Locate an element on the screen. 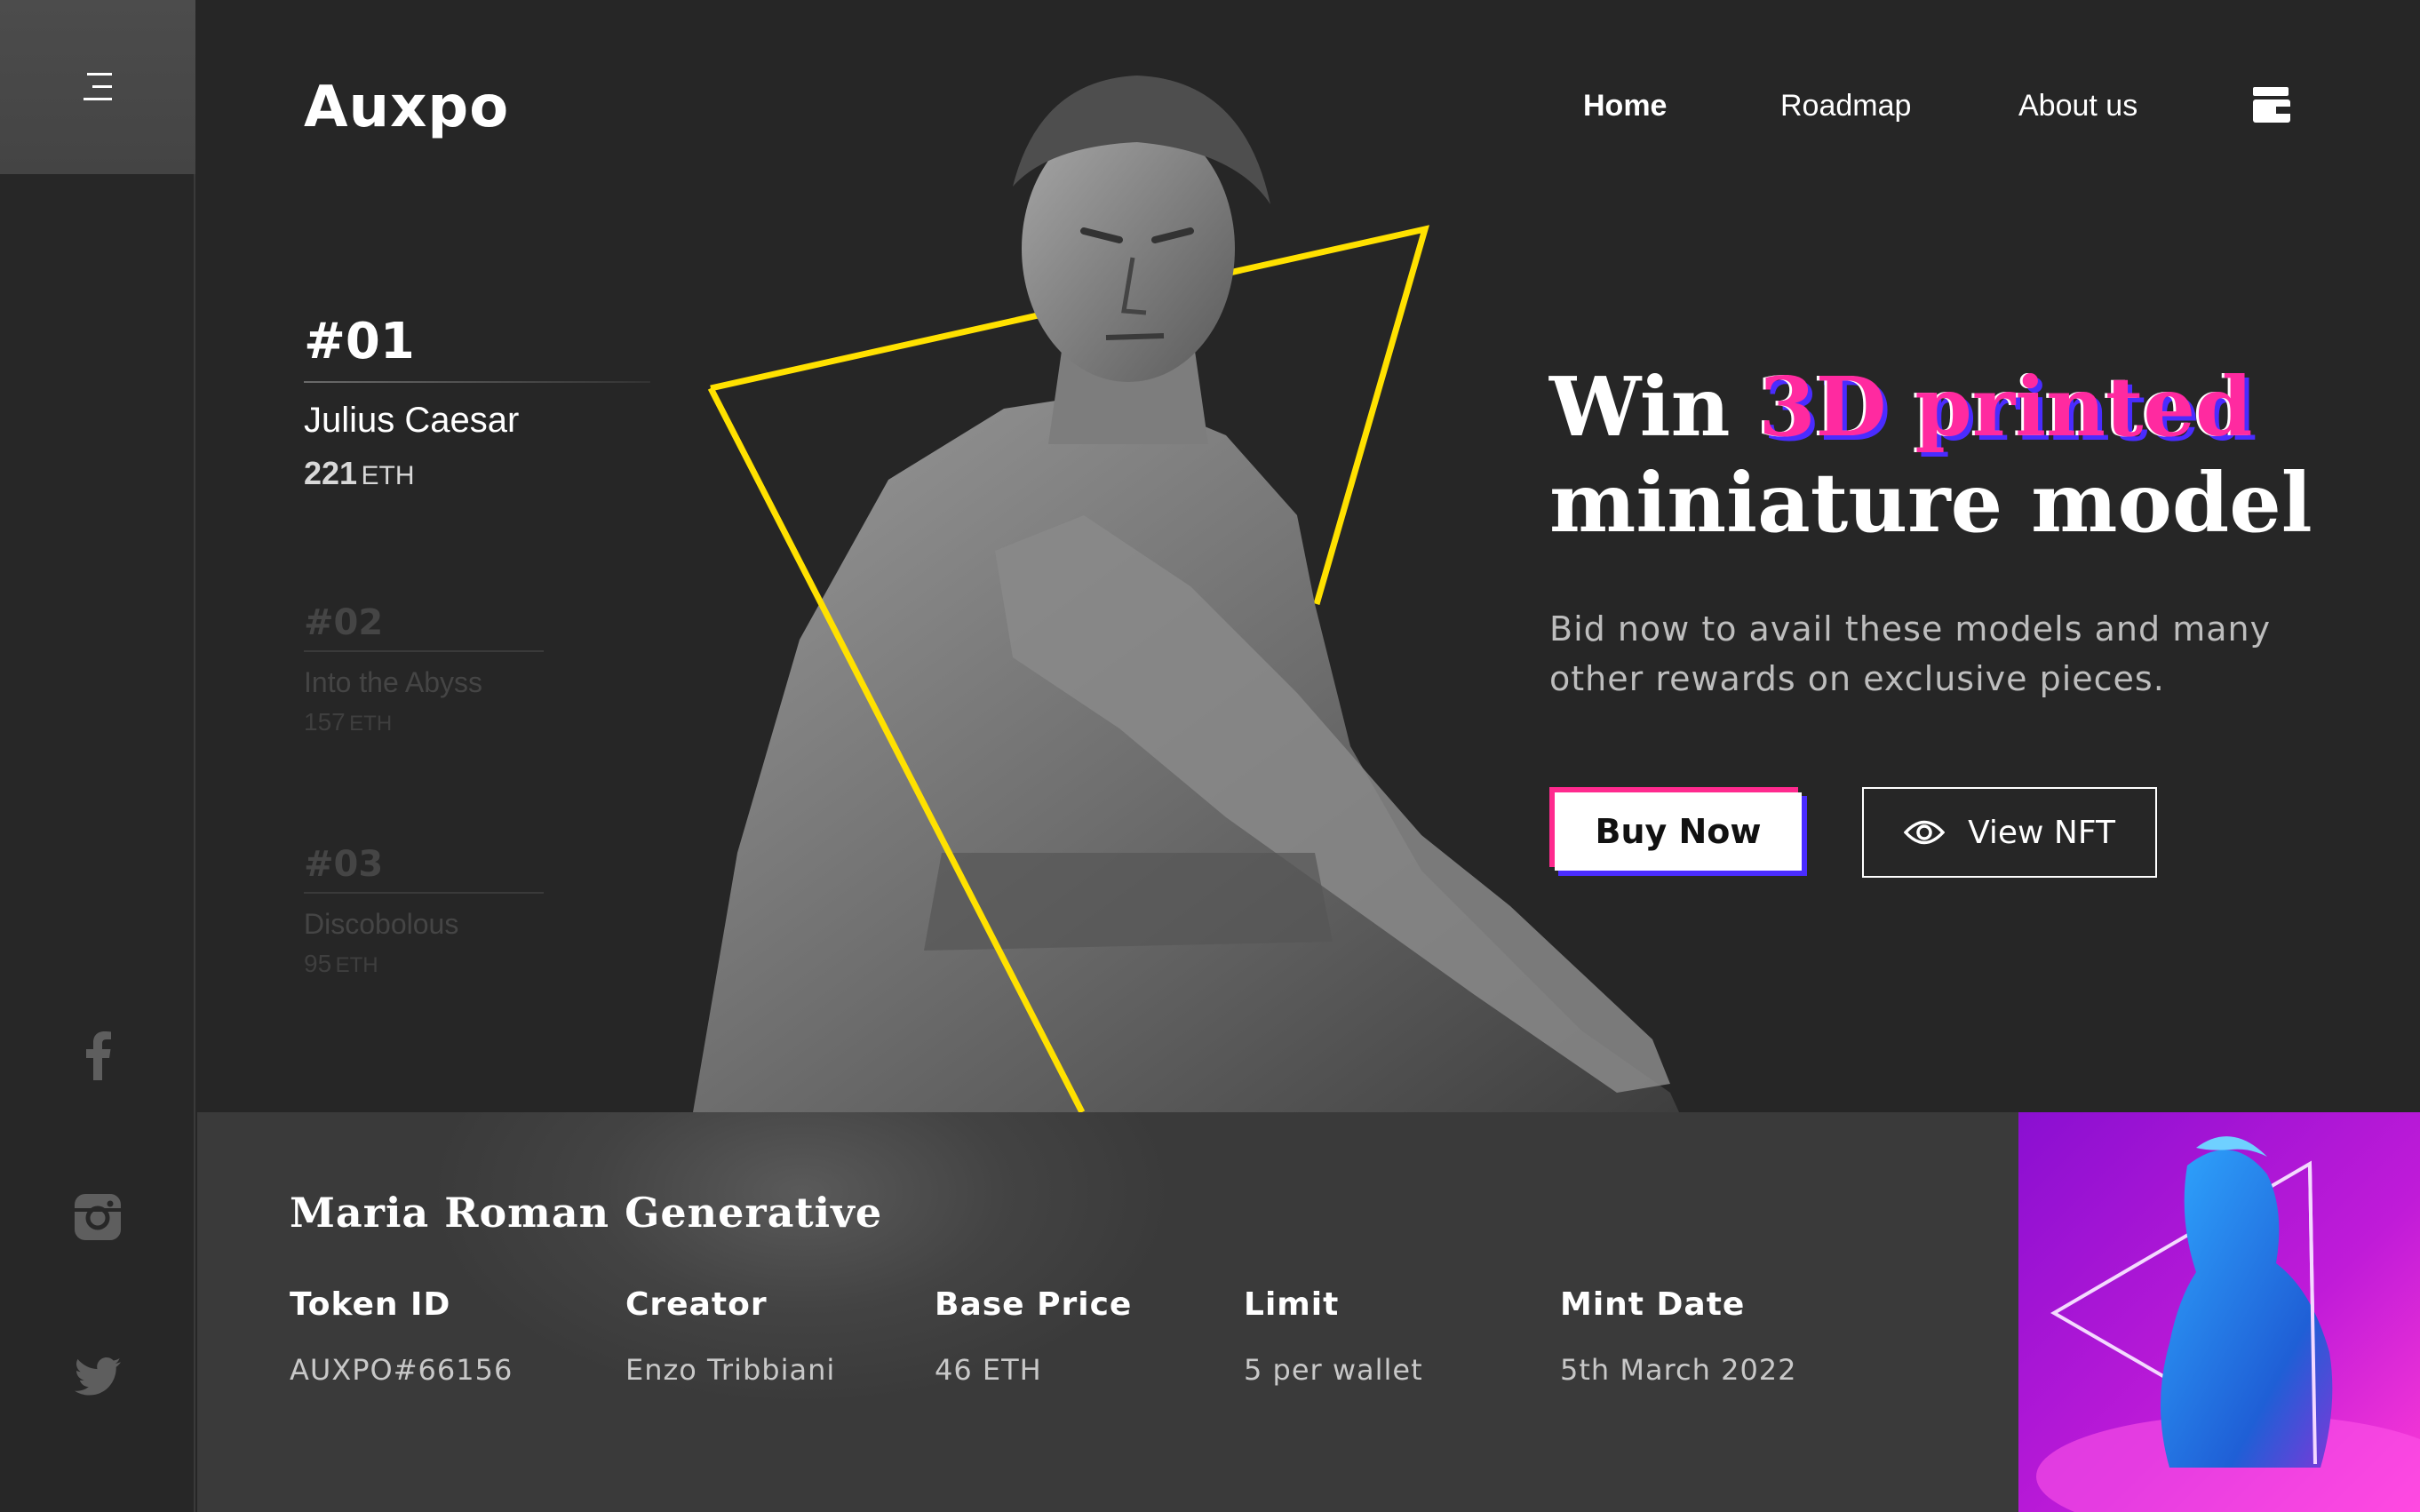  item-price: 95 ETH is located at coordinates (424, 964).